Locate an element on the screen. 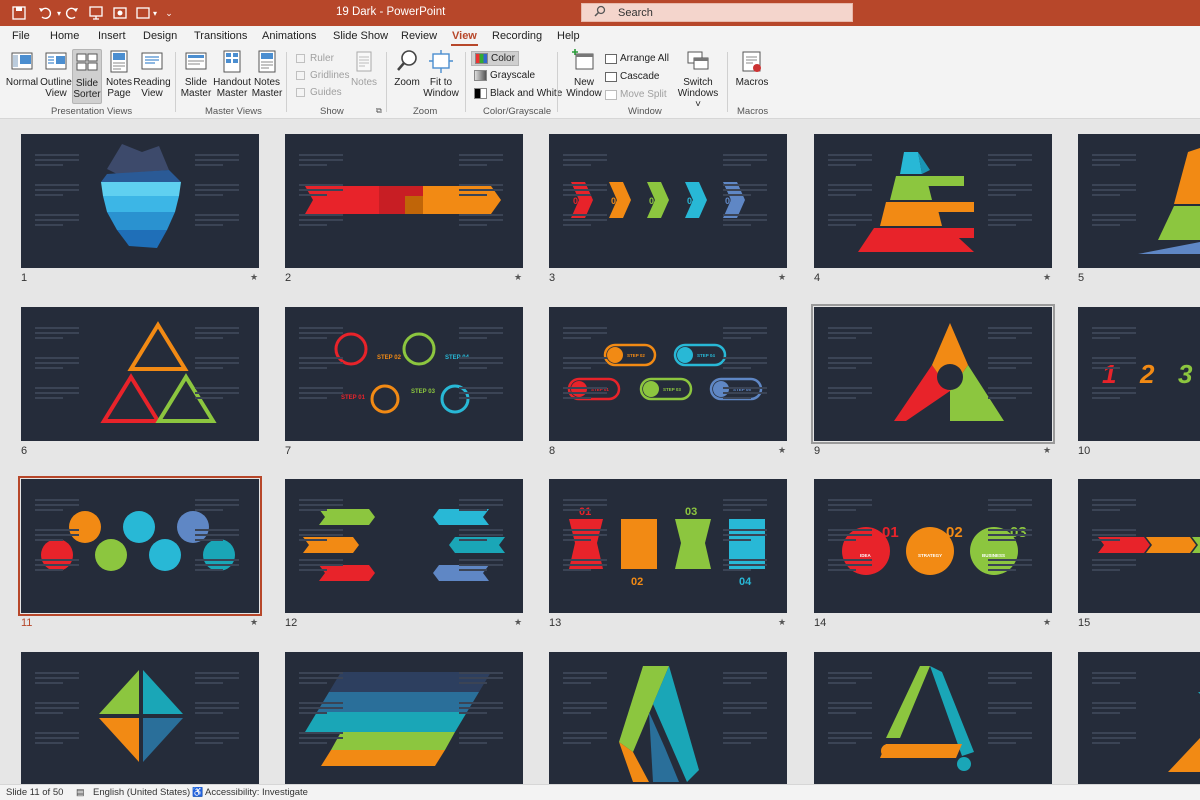 The width and height of the screenshot is (1200, 800). notes-button: Notes is located at coordinates (364, 68).